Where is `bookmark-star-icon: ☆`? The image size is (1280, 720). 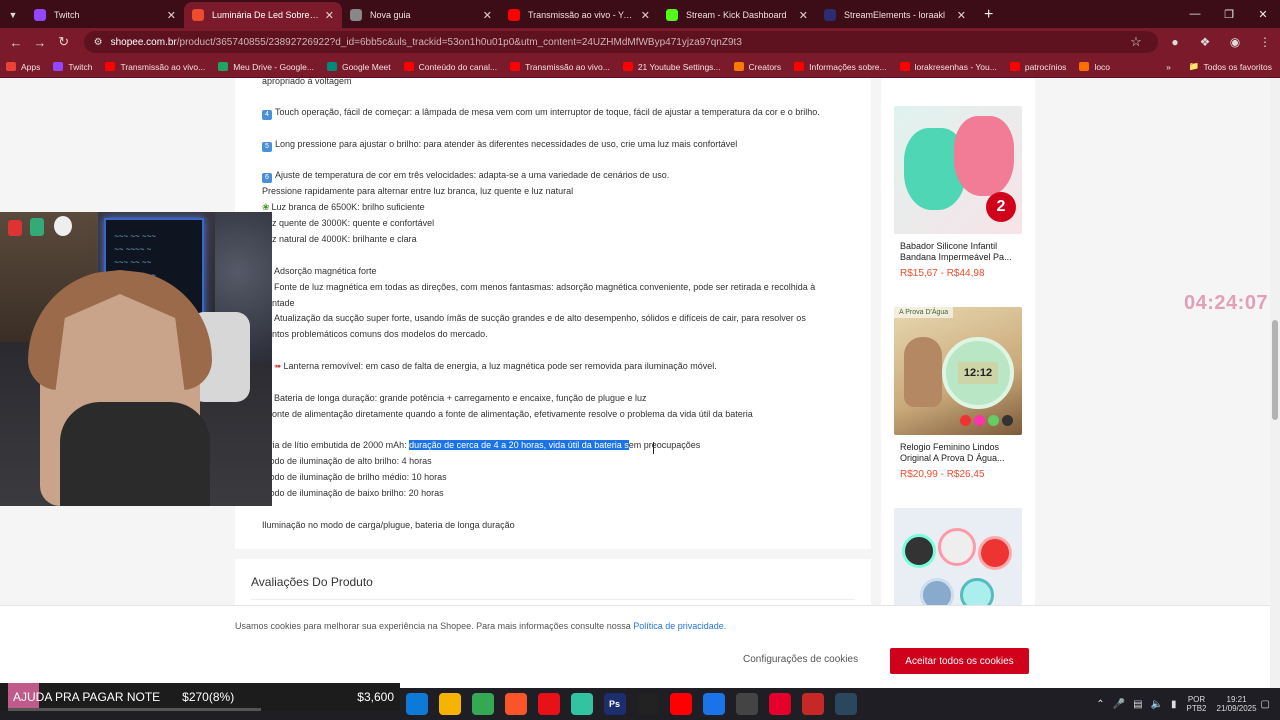 bookmark-star-icon: ☆ is located at coordinates (1140, 42).